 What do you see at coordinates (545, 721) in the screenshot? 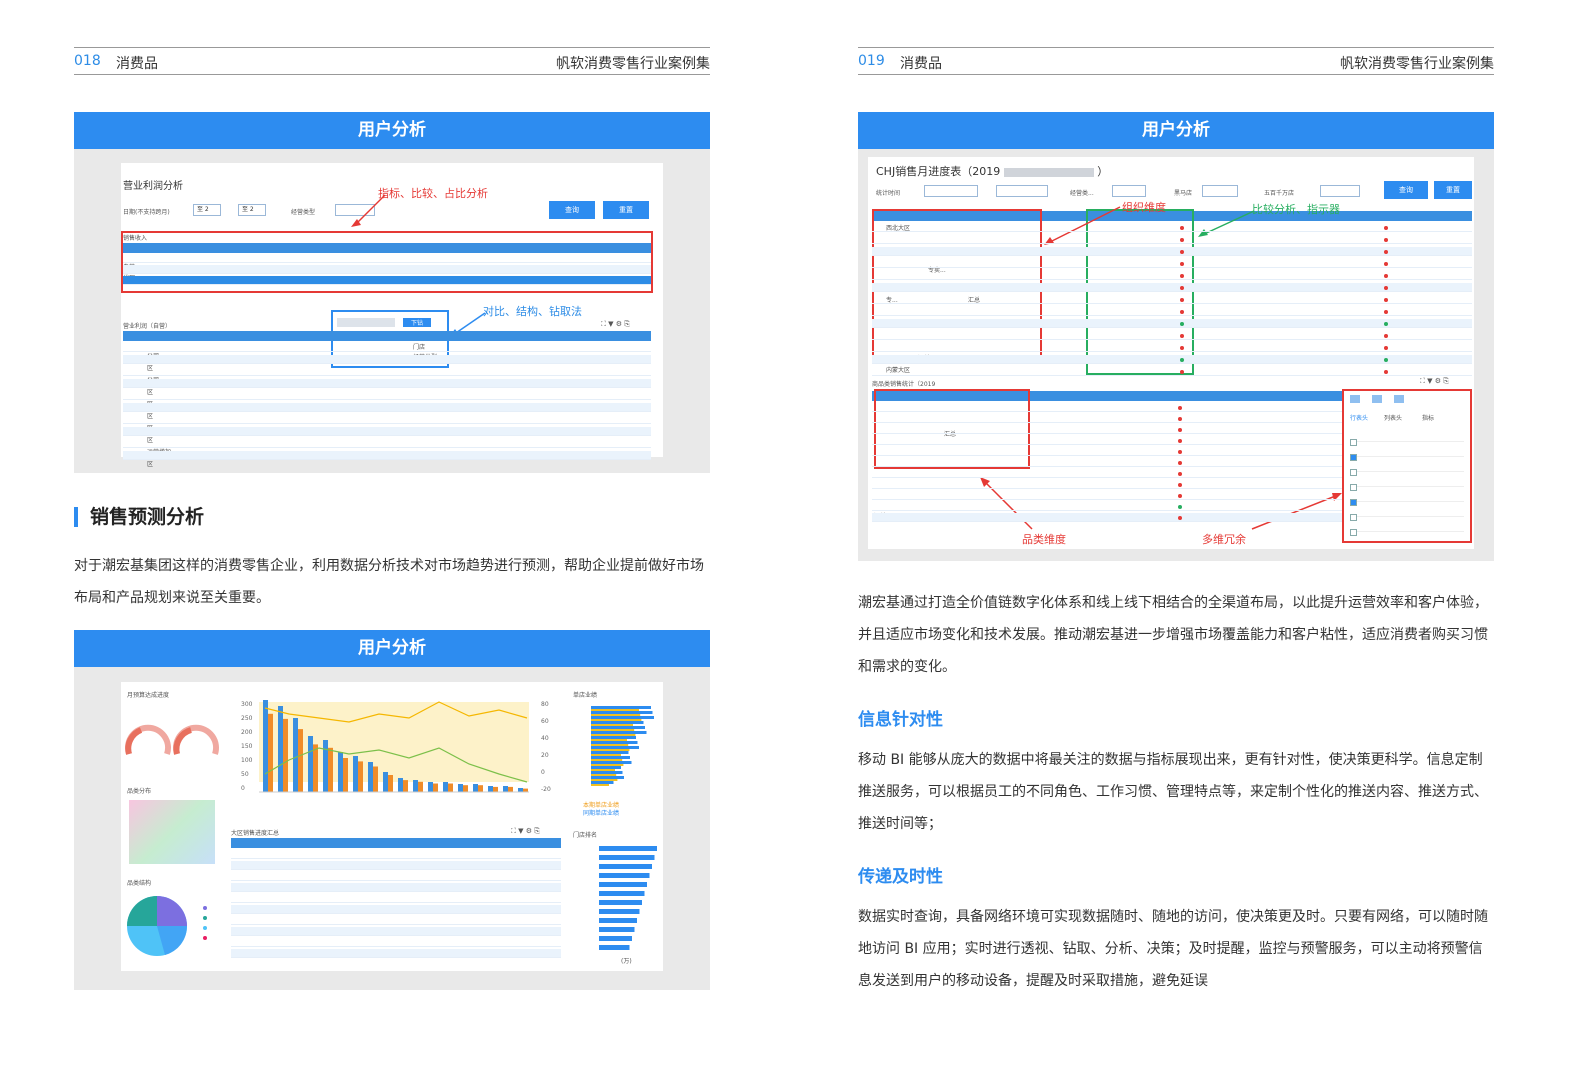
I see `tick-label: 60` at bounding box center [545, 721].